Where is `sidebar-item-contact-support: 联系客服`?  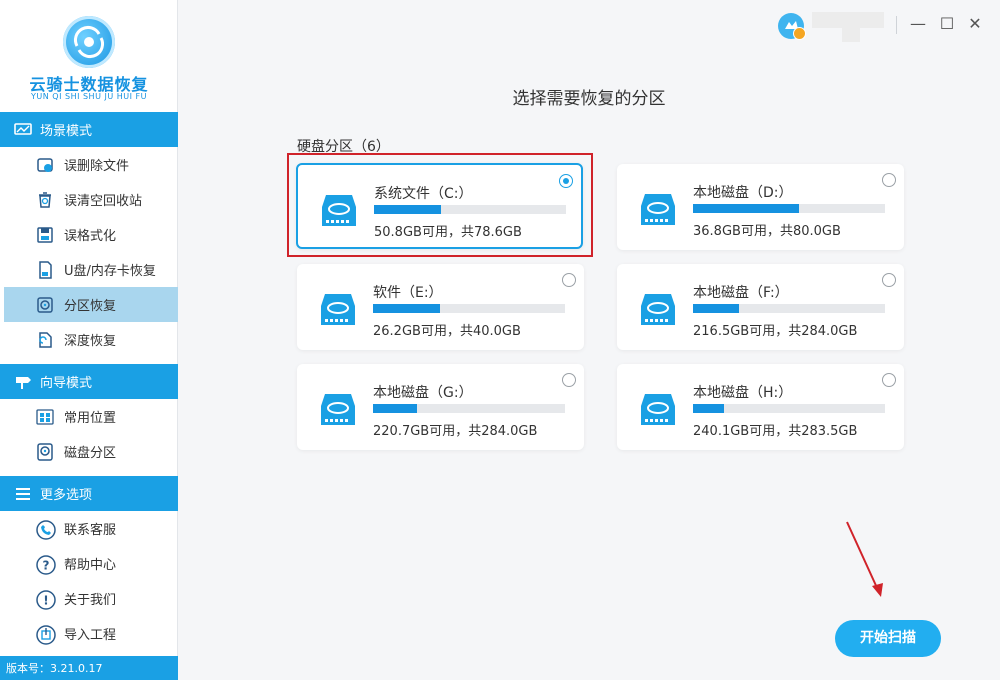
sidebar-item-contact-support: 联系客服 is located at coordinates (89, 528).